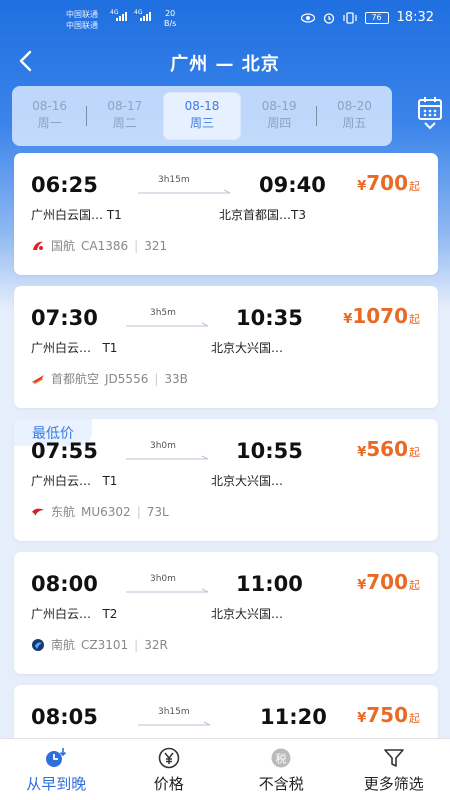 The width and height of the screenshot is (450, 800). What do you see at coordinates (262, 215) in the screenshot?
I see `arrival-airport: 北京首都国…T3` at bounding box center [262, 215].